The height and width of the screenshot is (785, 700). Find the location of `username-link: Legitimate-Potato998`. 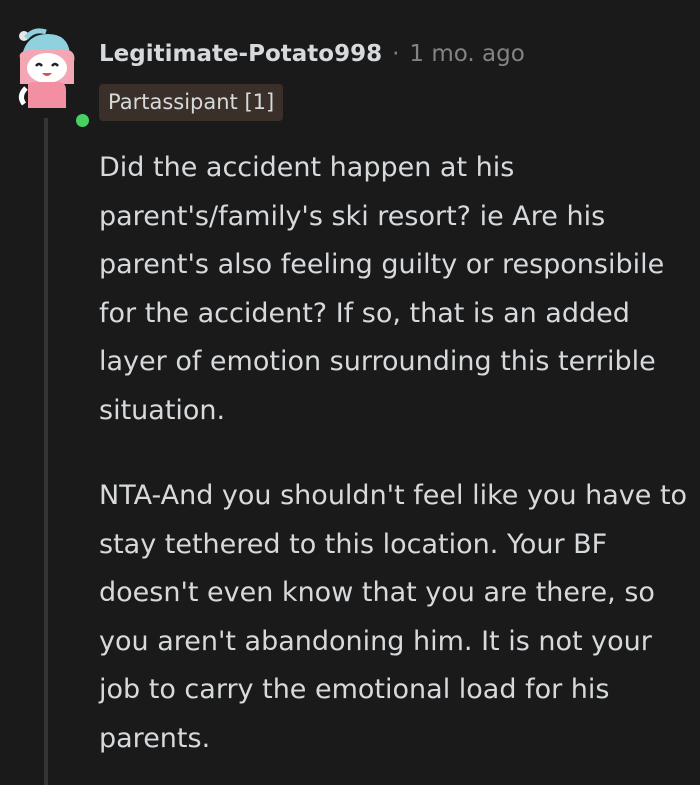

username-link: Legitimate-Potato998 is located at coordinates (240, 54).